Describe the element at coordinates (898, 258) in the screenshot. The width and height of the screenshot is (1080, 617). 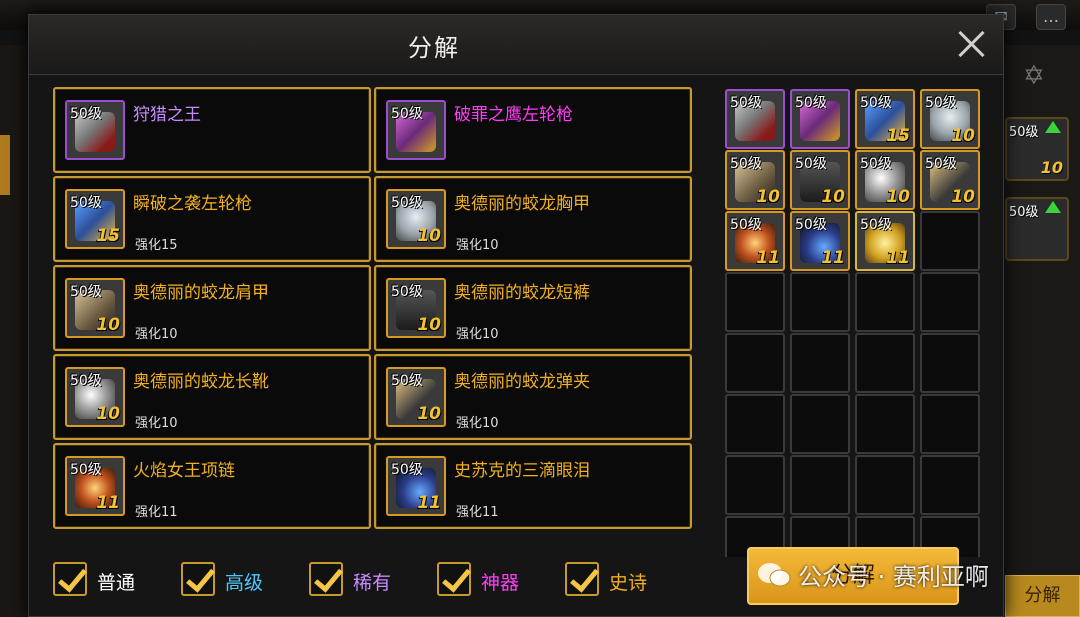
I see `slot-enhance-number: 11` at that location.